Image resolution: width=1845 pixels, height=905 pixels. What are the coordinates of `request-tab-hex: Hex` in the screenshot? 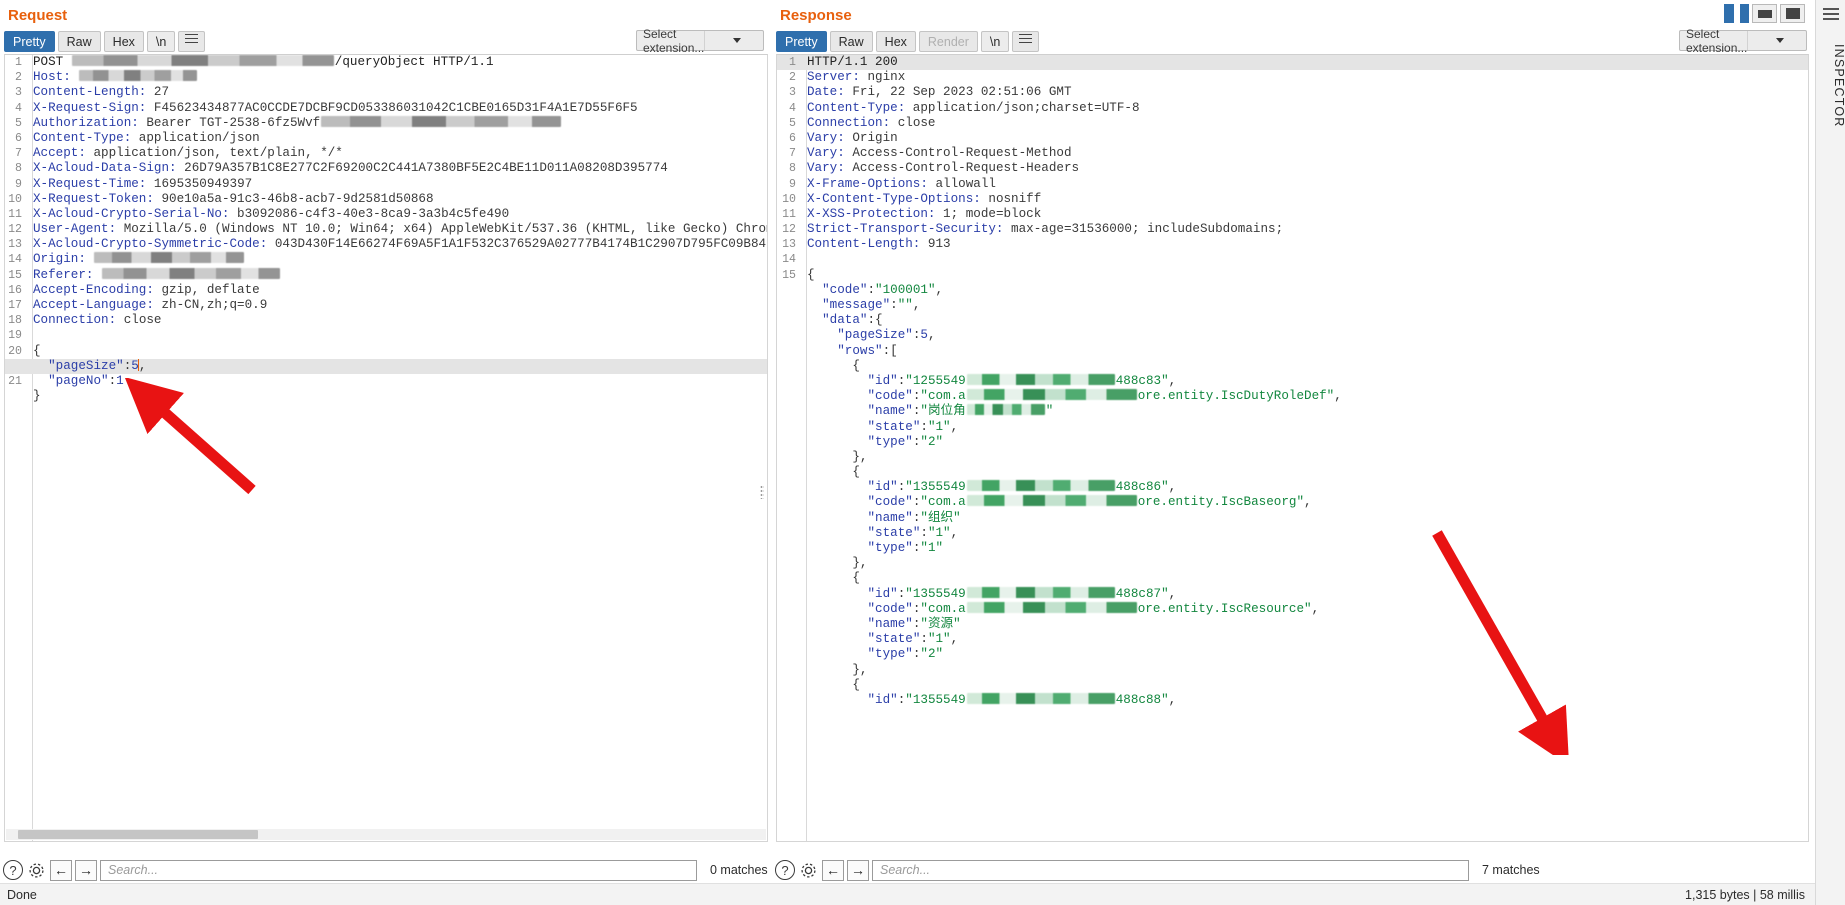 It's located at (123, 41).